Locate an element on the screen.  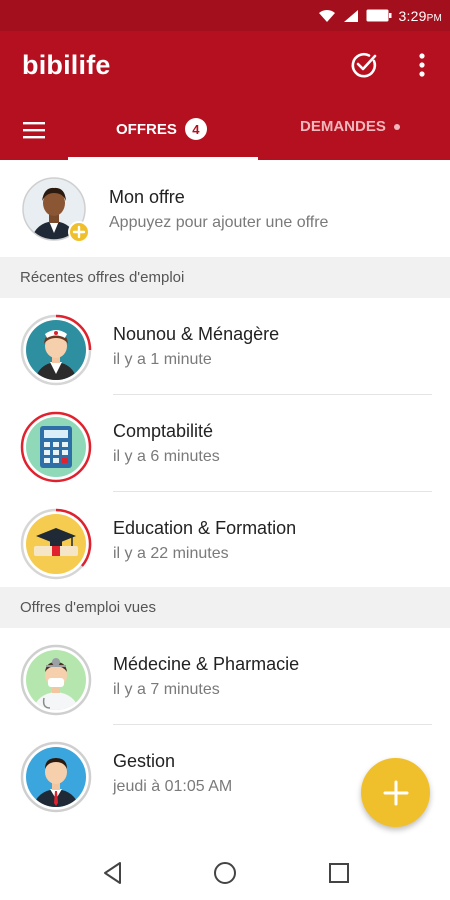
item-title: Comptabilité is located at coordinates (163, 431).